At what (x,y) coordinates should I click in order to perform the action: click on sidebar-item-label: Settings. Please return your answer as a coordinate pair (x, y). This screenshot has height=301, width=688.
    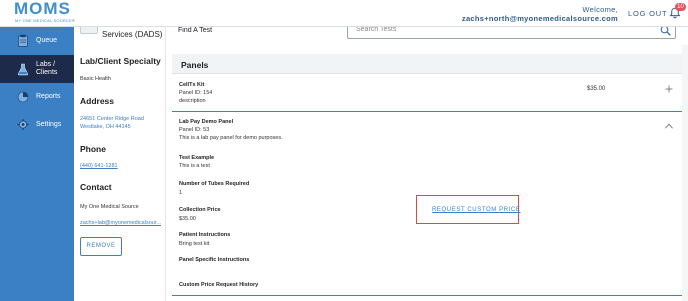
    Looking at the image, I should click on (49, 124).